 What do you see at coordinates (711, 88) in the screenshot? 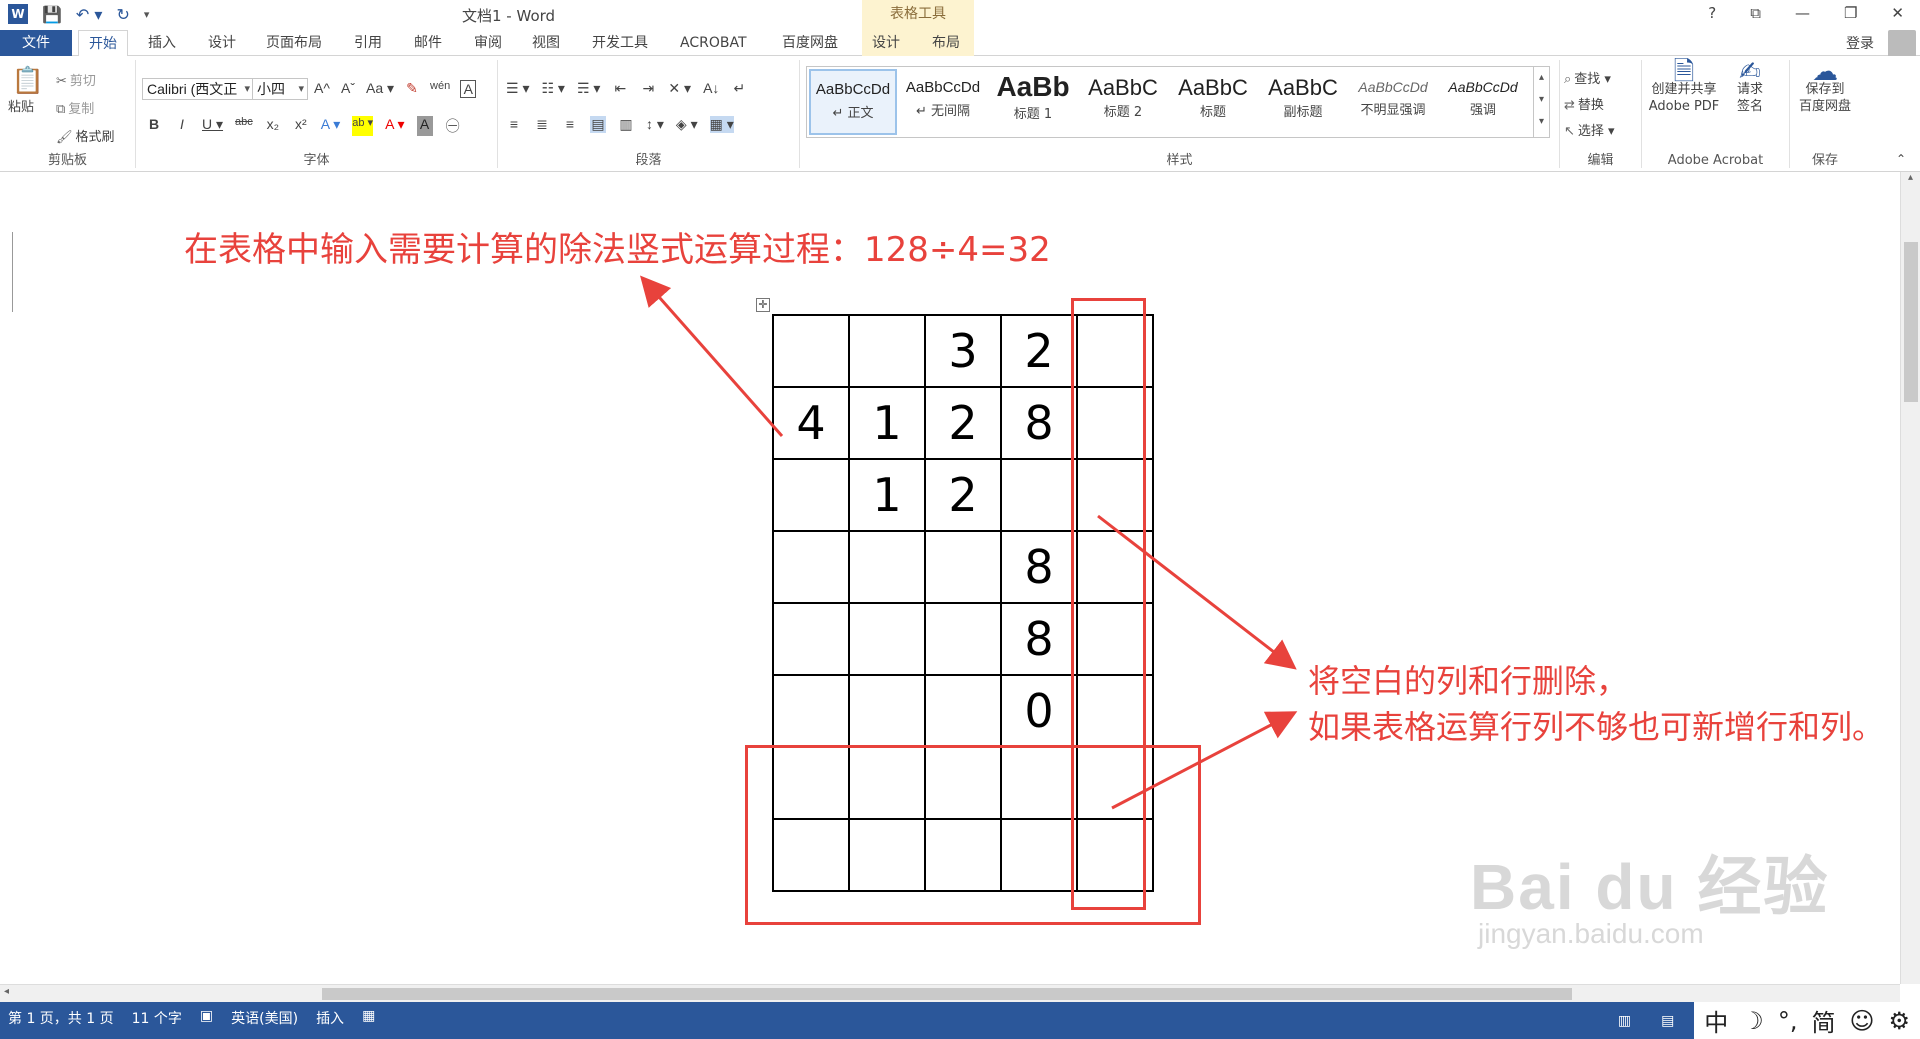
I see `sort-button: A↓` at bounding box center [711, 88].